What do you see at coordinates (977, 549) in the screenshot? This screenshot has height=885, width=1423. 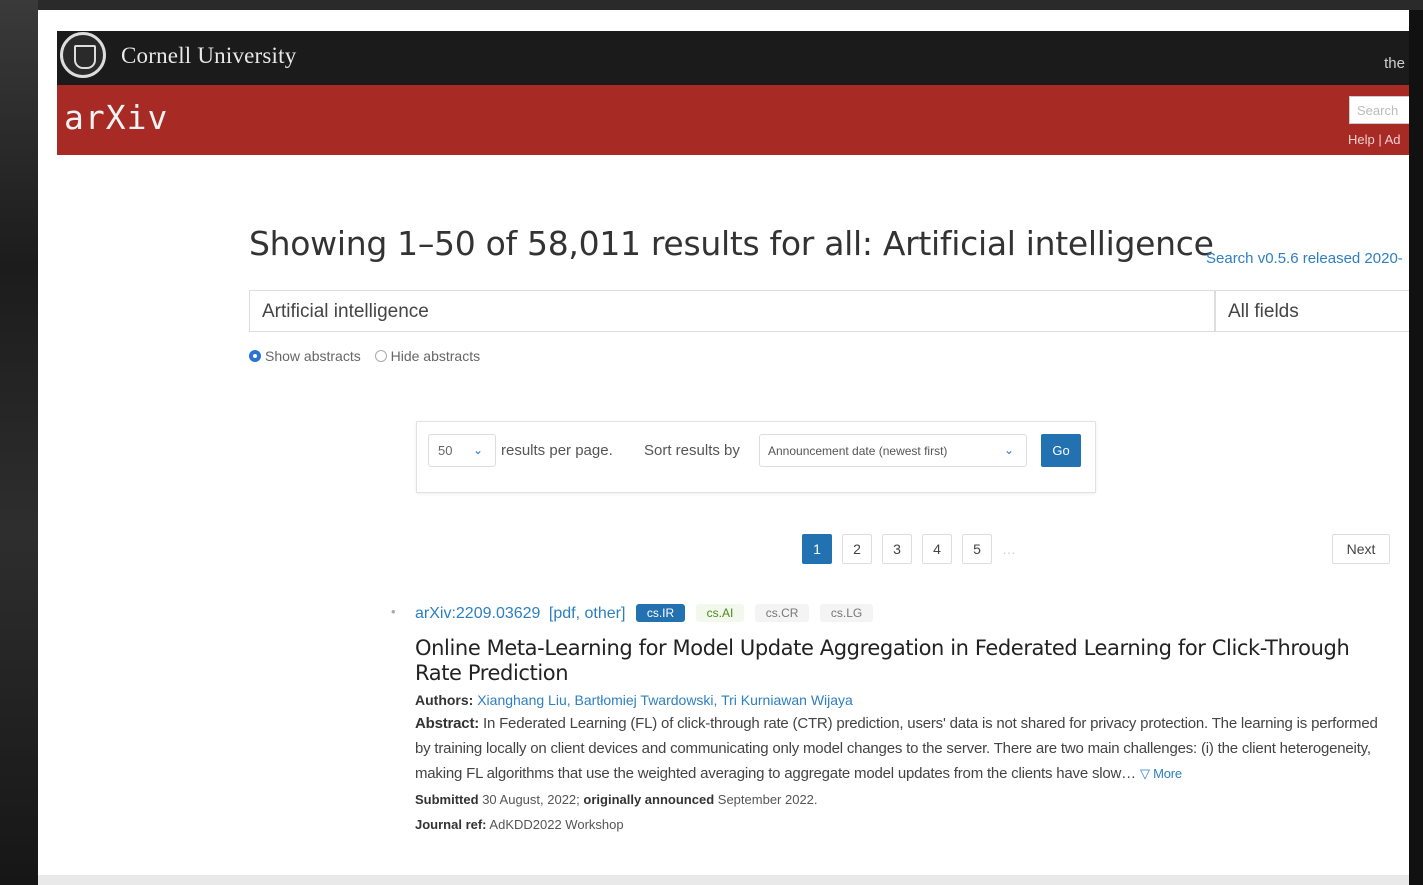 I see `page-link-5: 5` at bounding box center [977, 549].